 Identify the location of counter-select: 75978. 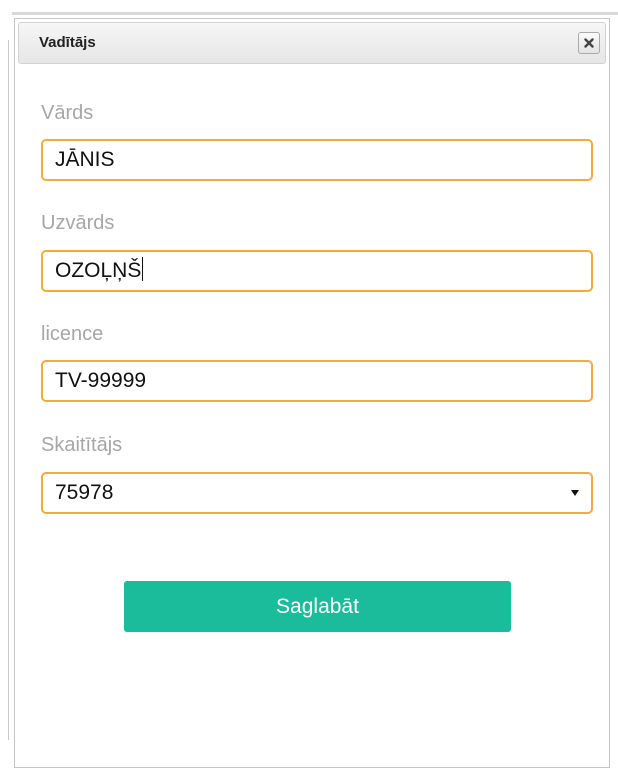
(317, 493).